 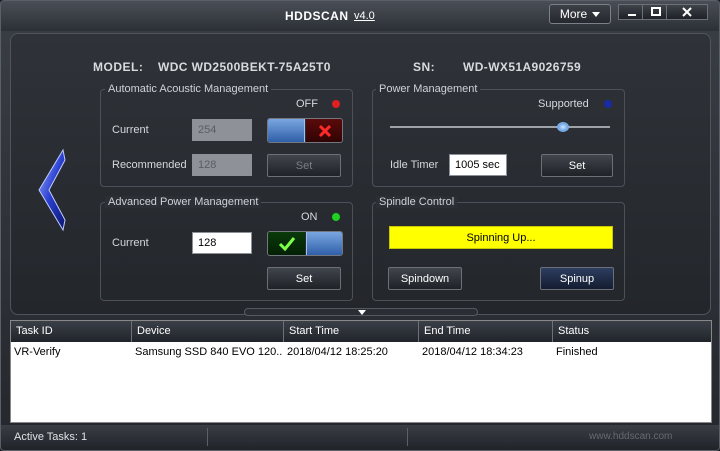 What do you see at coordinates (130, 243) in the screenshot?
I see `apm-current-label: Current` at bounding box center [130, 243].